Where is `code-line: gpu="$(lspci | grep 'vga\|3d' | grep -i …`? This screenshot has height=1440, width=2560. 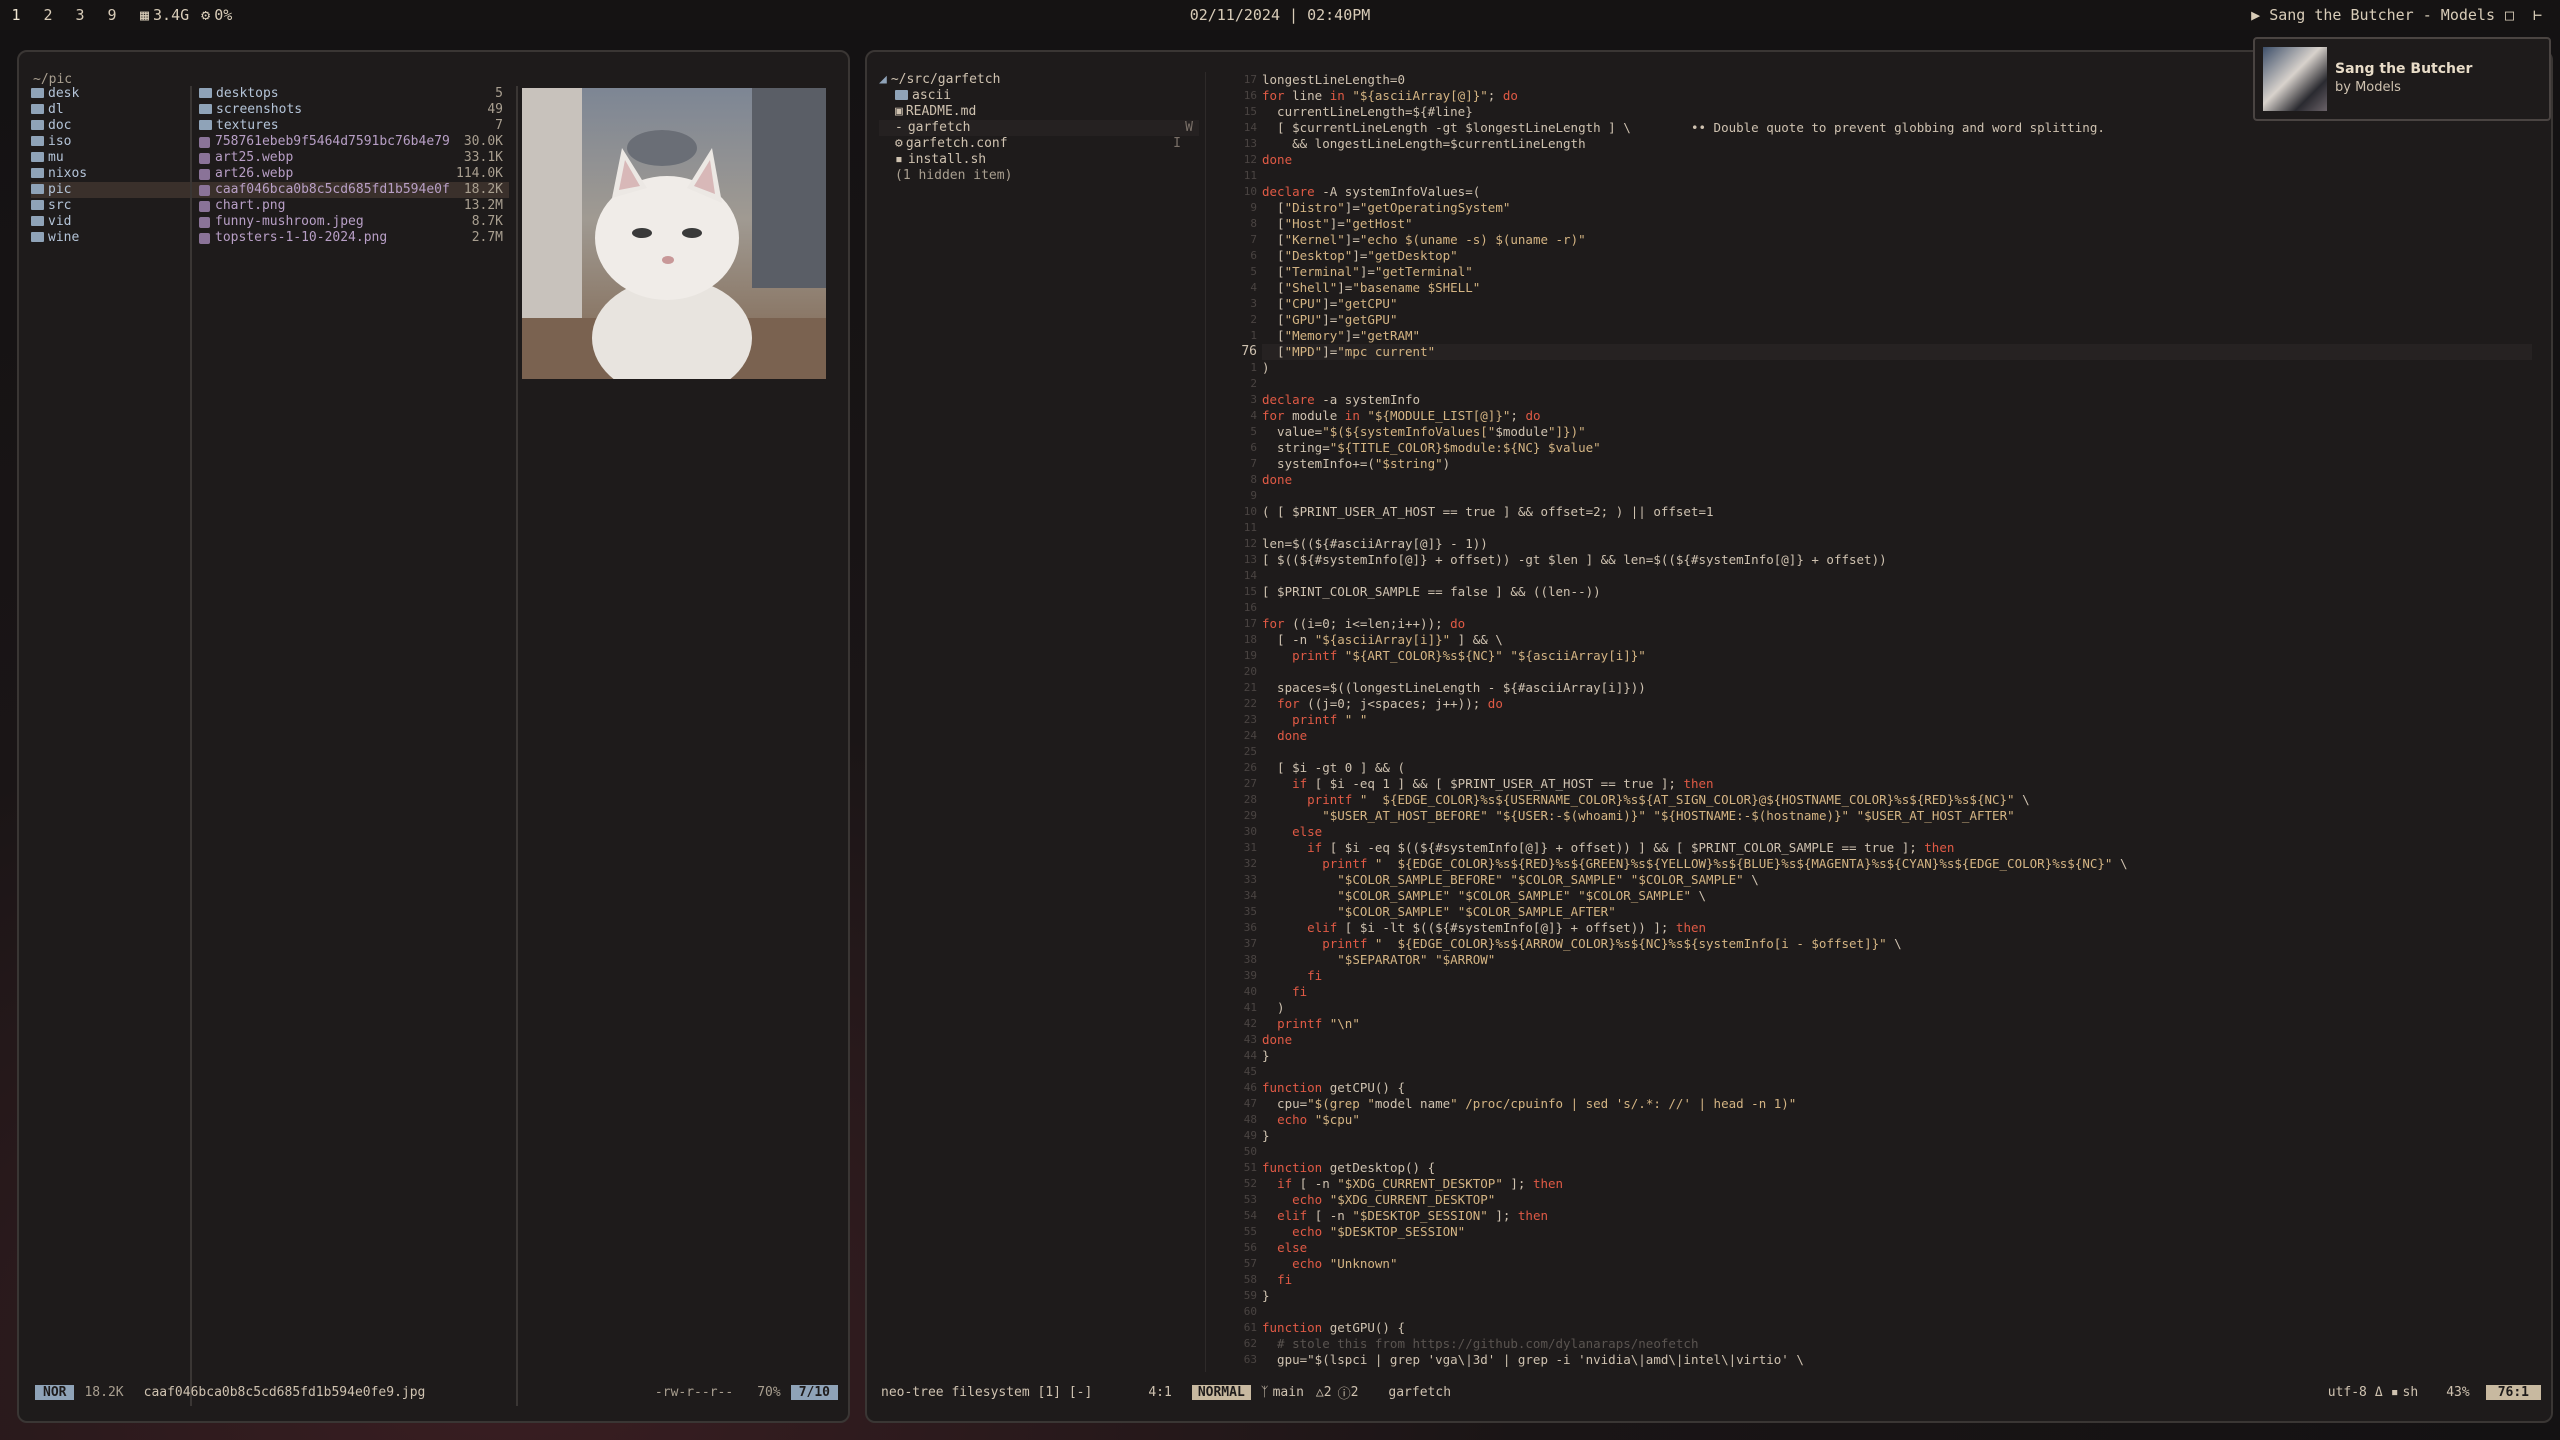 code-line: gpu="$(lspci | grep 'vga\|3d' | grep -i … is located at coordinates (1897, 1360).